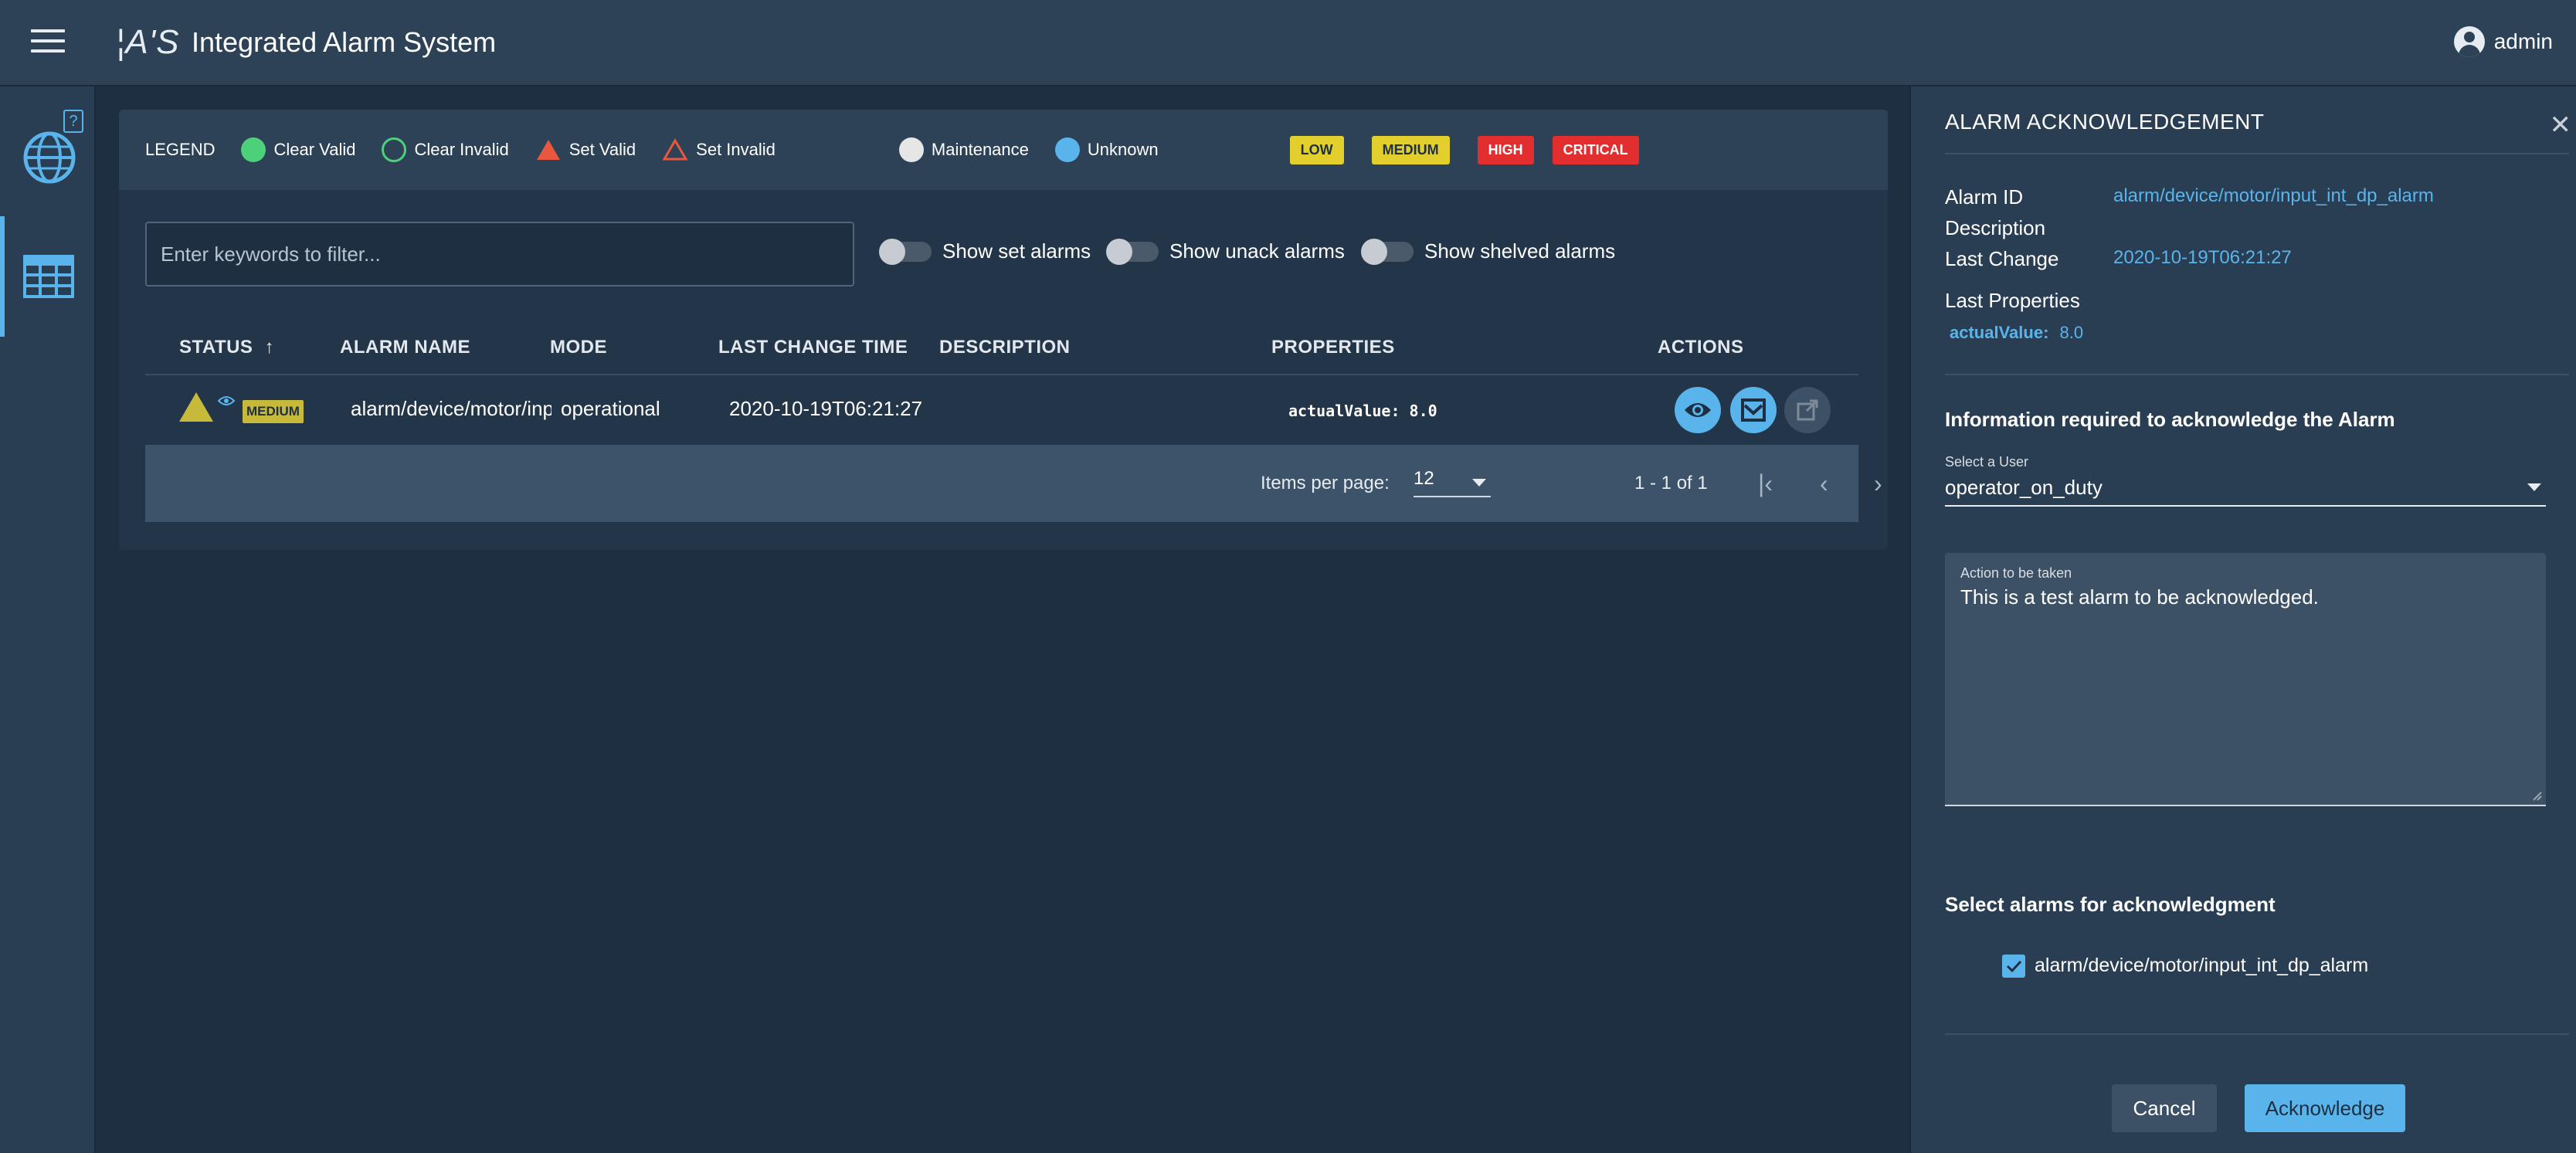 Image resolution: width=2576 pixels, height=1153 pixels. Describe the element at coordinates (269, 348) in the screenshot. I see `sort-arrow-icon: ↑` at that location.